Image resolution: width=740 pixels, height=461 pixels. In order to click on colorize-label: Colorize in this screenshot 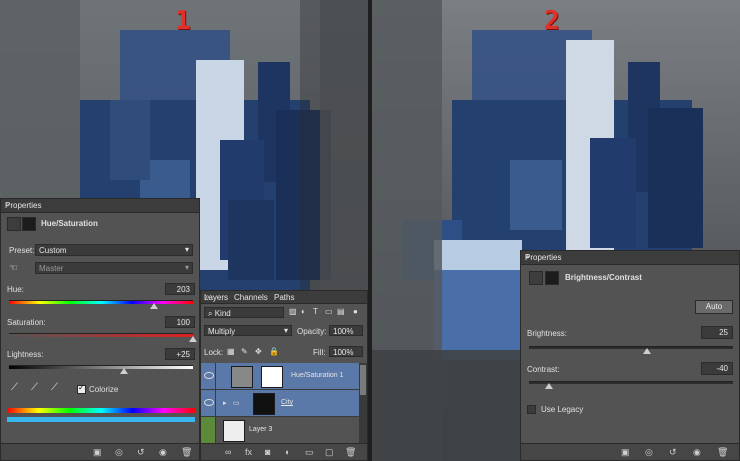, I will do `click(104, 389)`.